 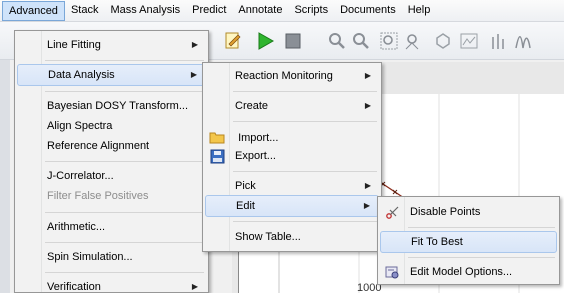 I want to click on menu-annotate: Annotate, so click(x=260, y=11).